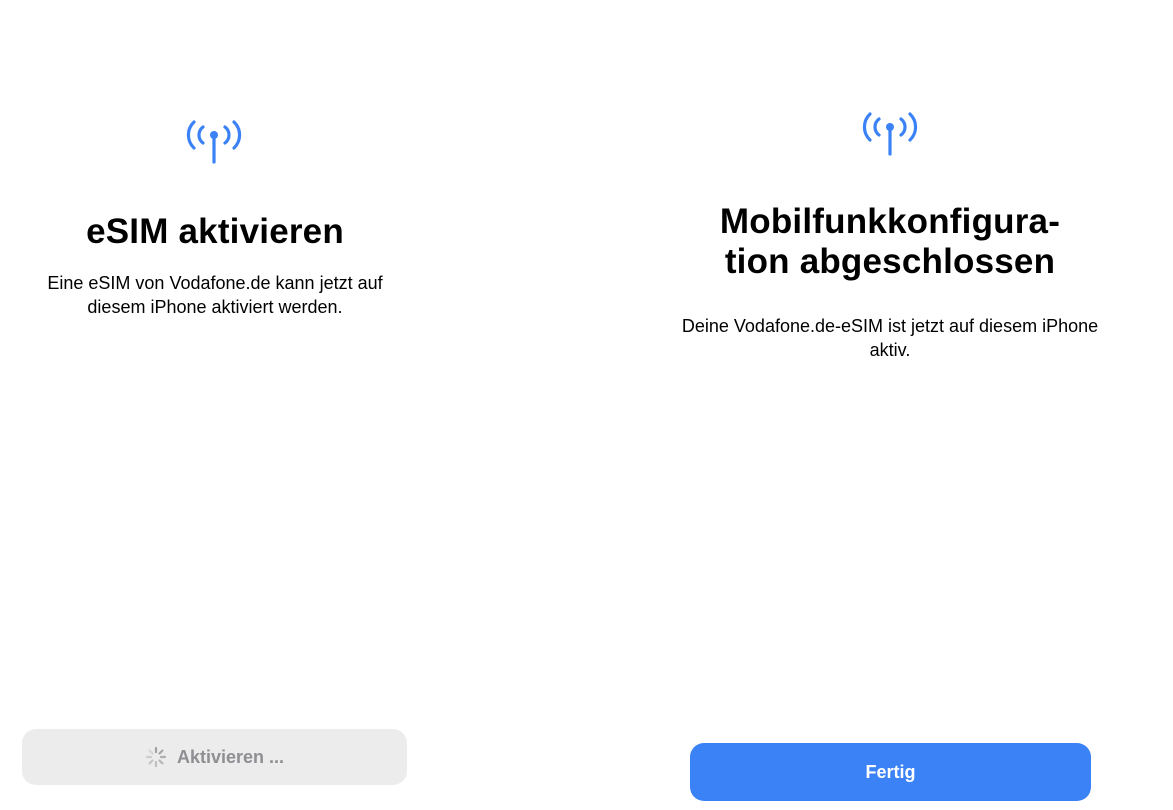  What do you see at coordinates (215, 231) in the screenshot?
I see `page-title: eSIM aktivieren` at bounding box center [215, 231].